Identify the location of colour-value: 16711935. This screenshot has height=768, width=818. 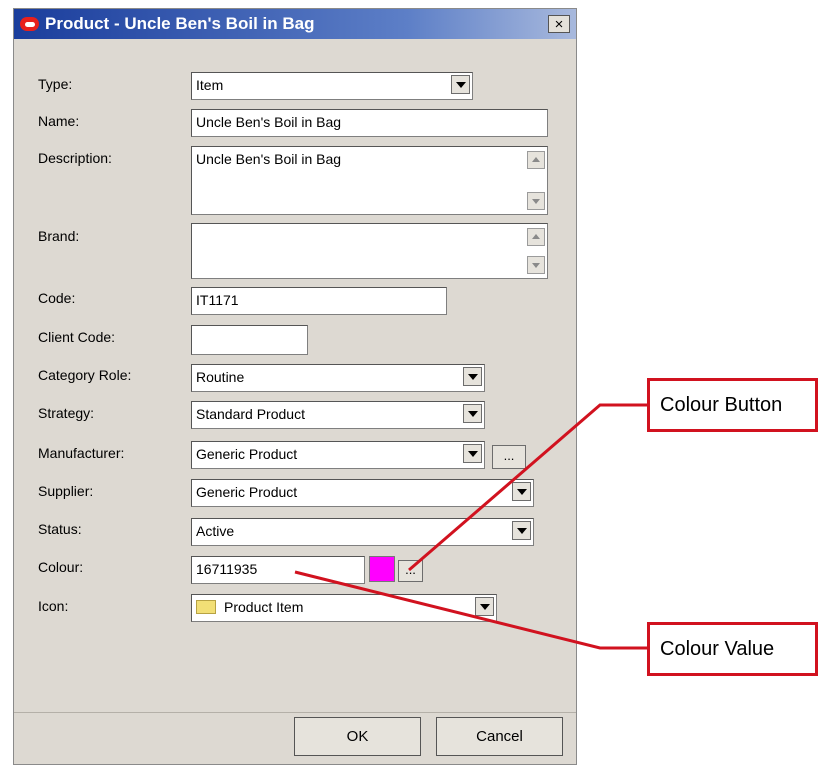
(227, 569).